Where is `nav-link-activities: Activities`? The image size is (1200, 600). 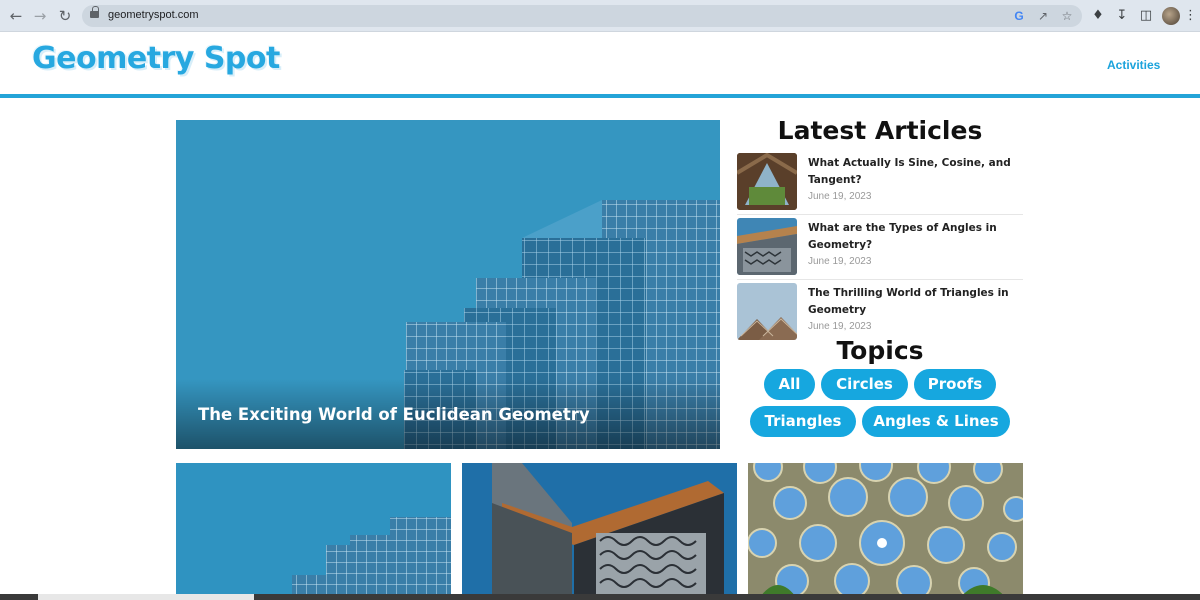 nav-link-activities: Activities is located at coordinates (1133, 65).